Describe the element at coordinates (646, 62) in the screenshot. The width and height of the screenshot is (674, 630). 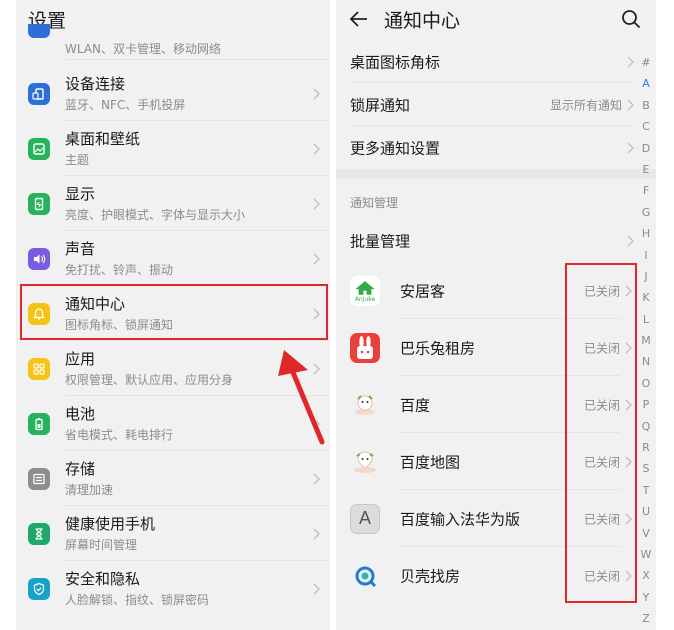
I see `alphabet-letter: #` at that location.